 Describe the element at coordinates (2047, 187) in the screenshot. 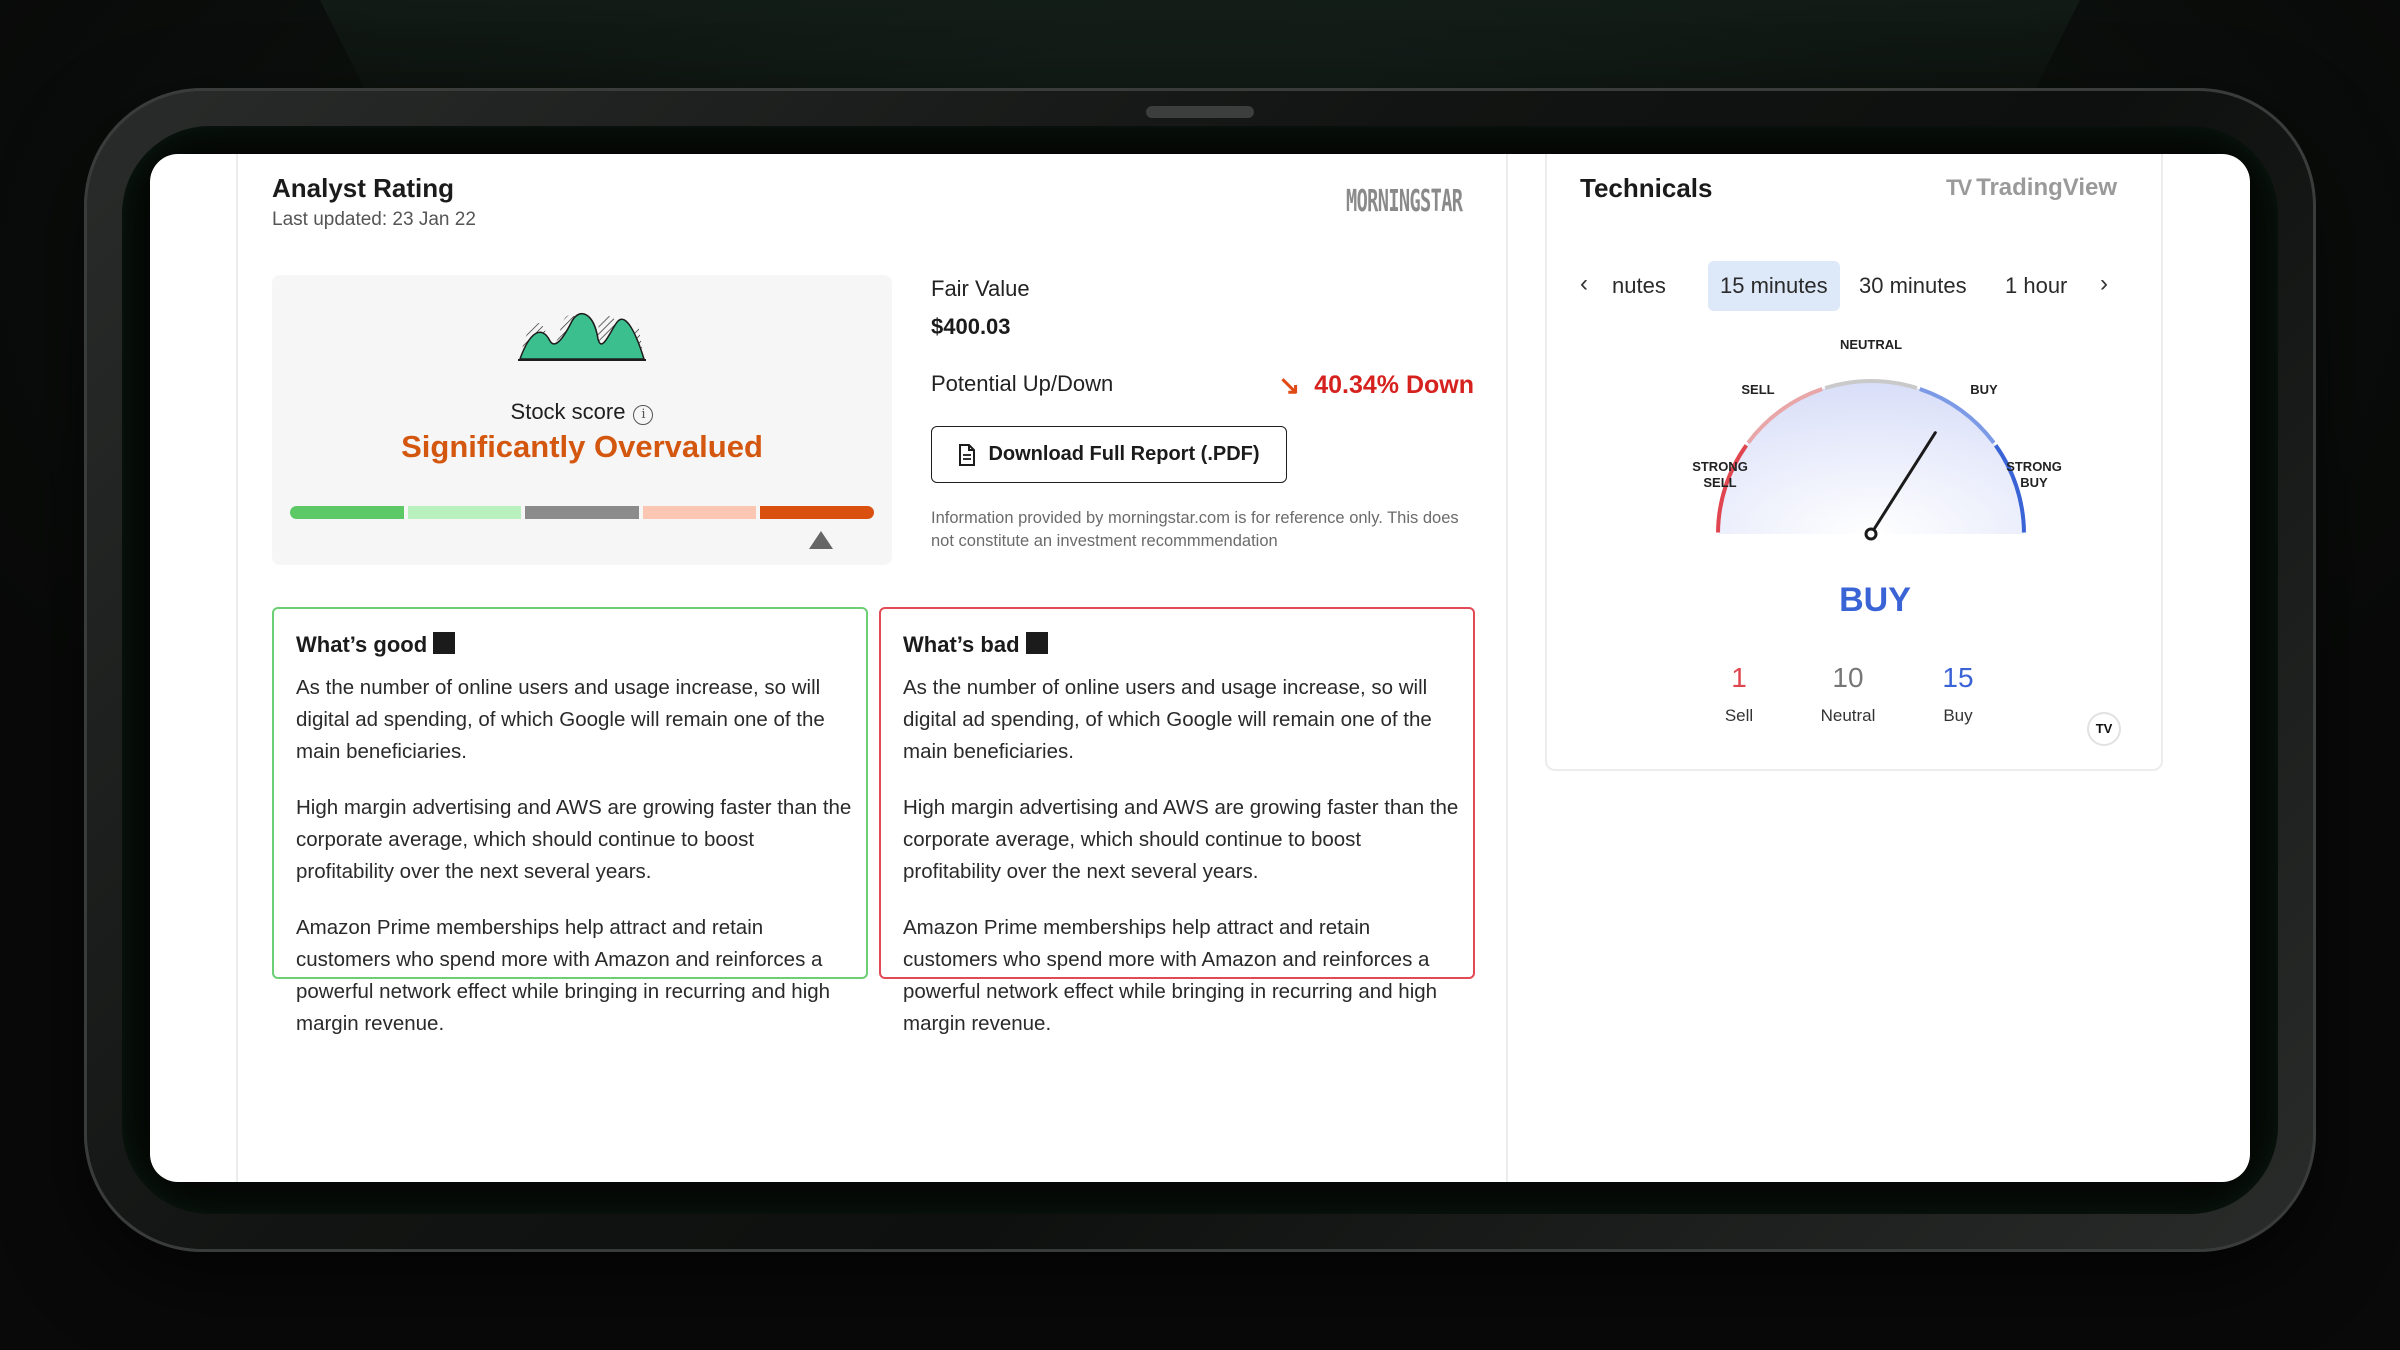

I see `tradingview-logo-text: TradingView` at that location.